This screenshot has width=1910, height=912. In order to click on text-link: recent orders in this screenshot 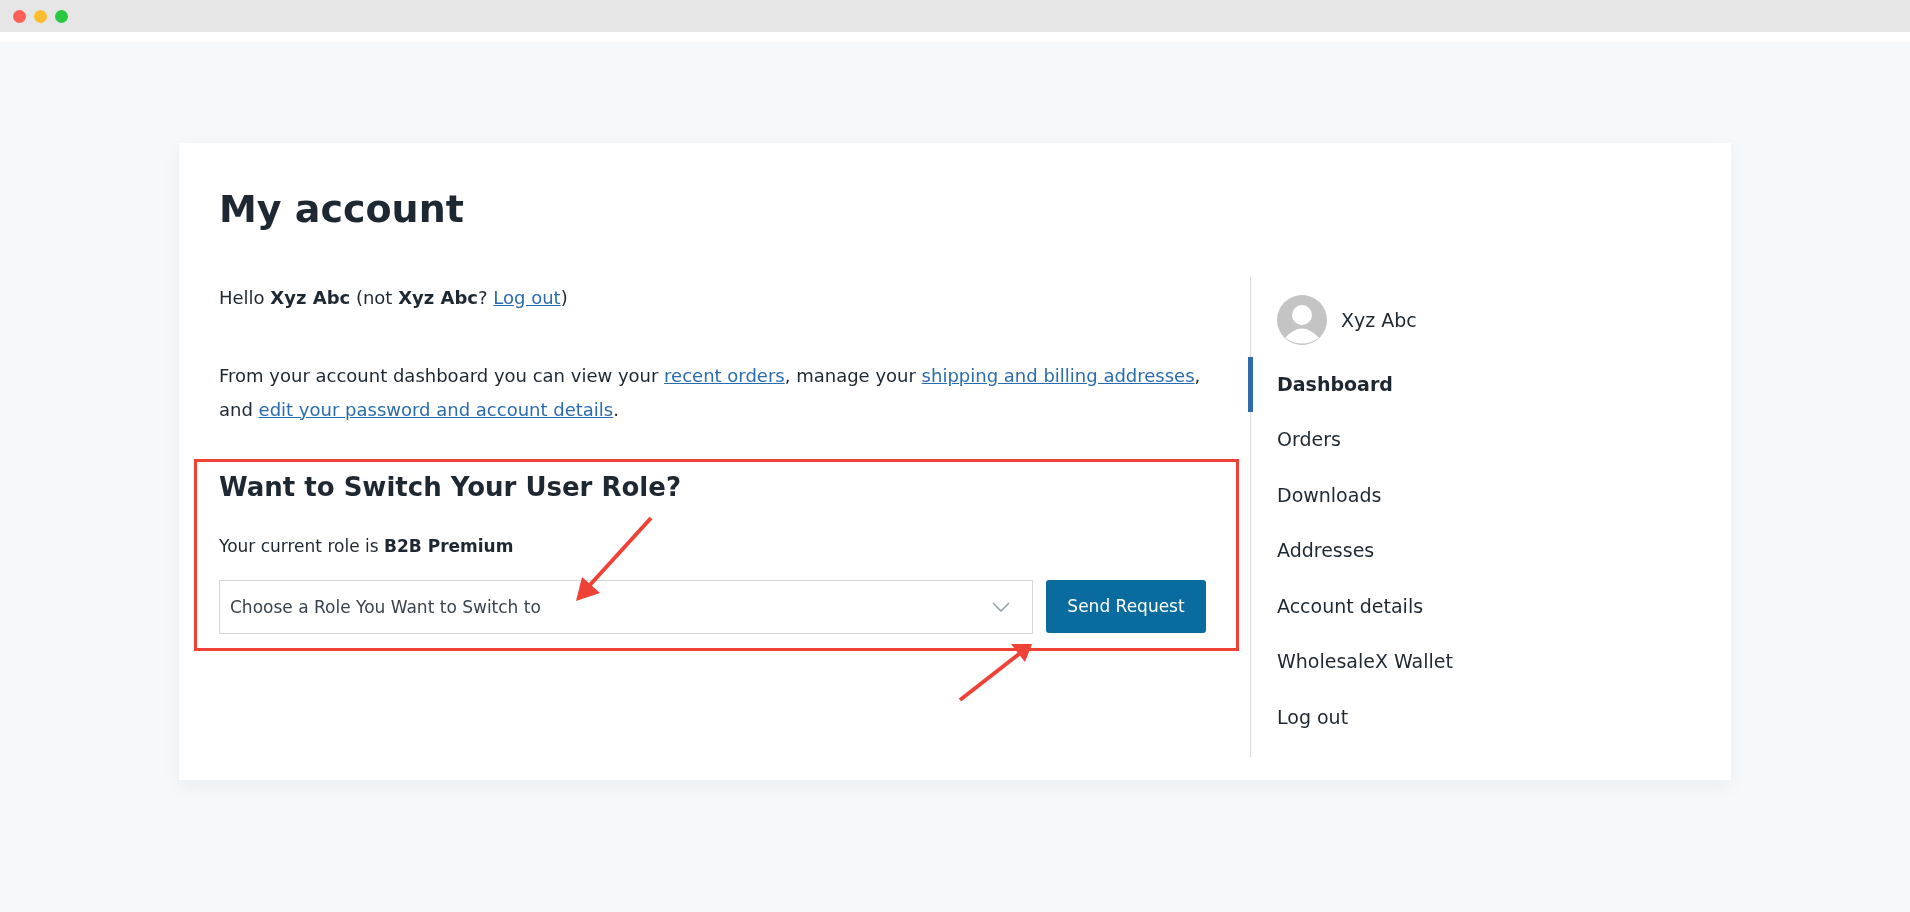, I will do `click(724, 375)`.